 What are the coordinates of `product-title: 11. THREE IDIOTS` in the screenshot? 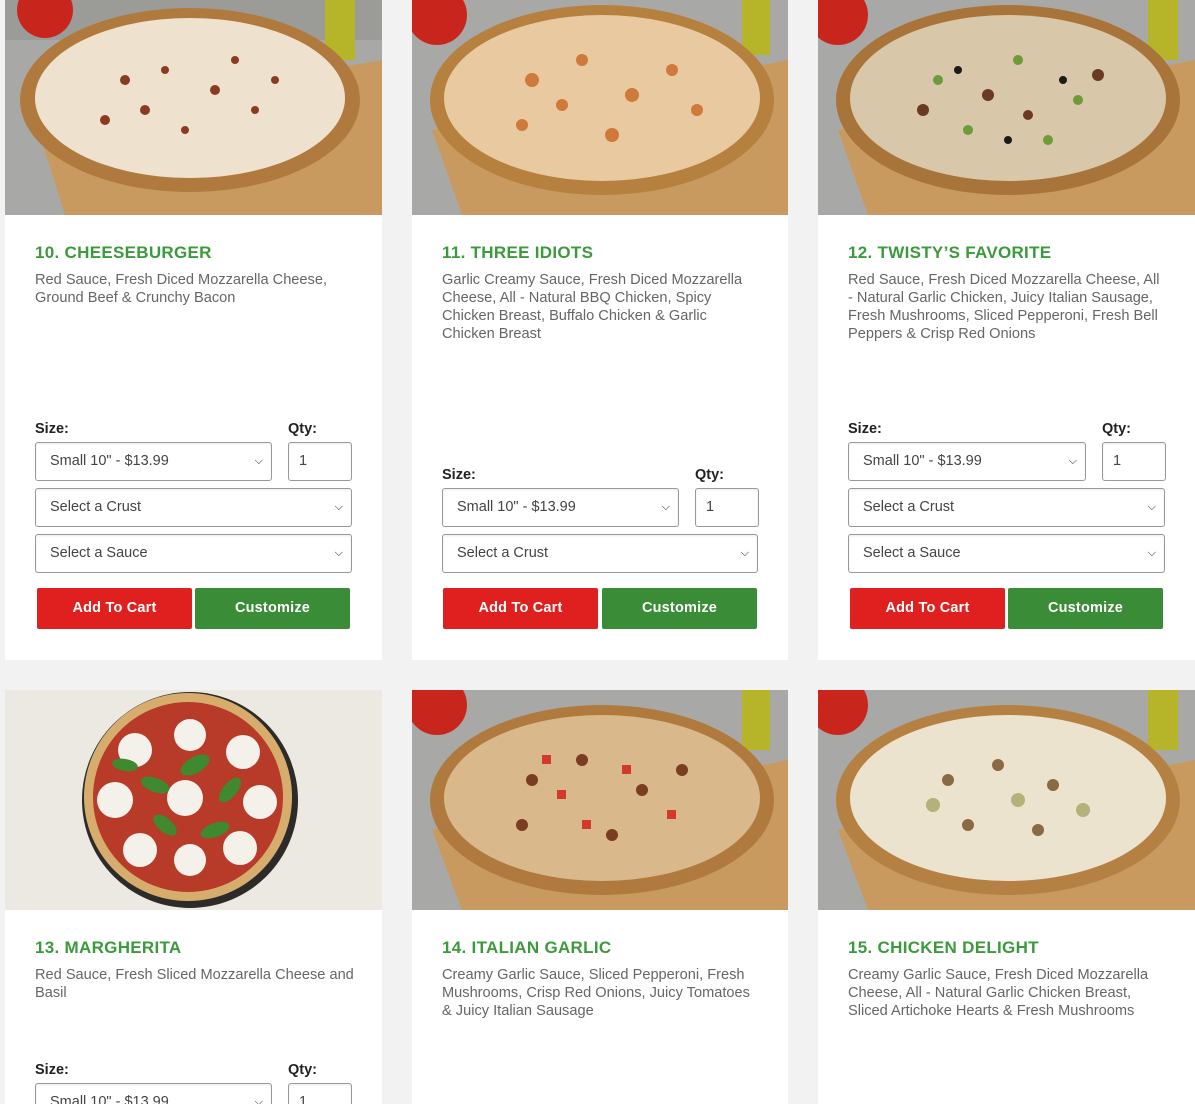 It's located at (518, 252).